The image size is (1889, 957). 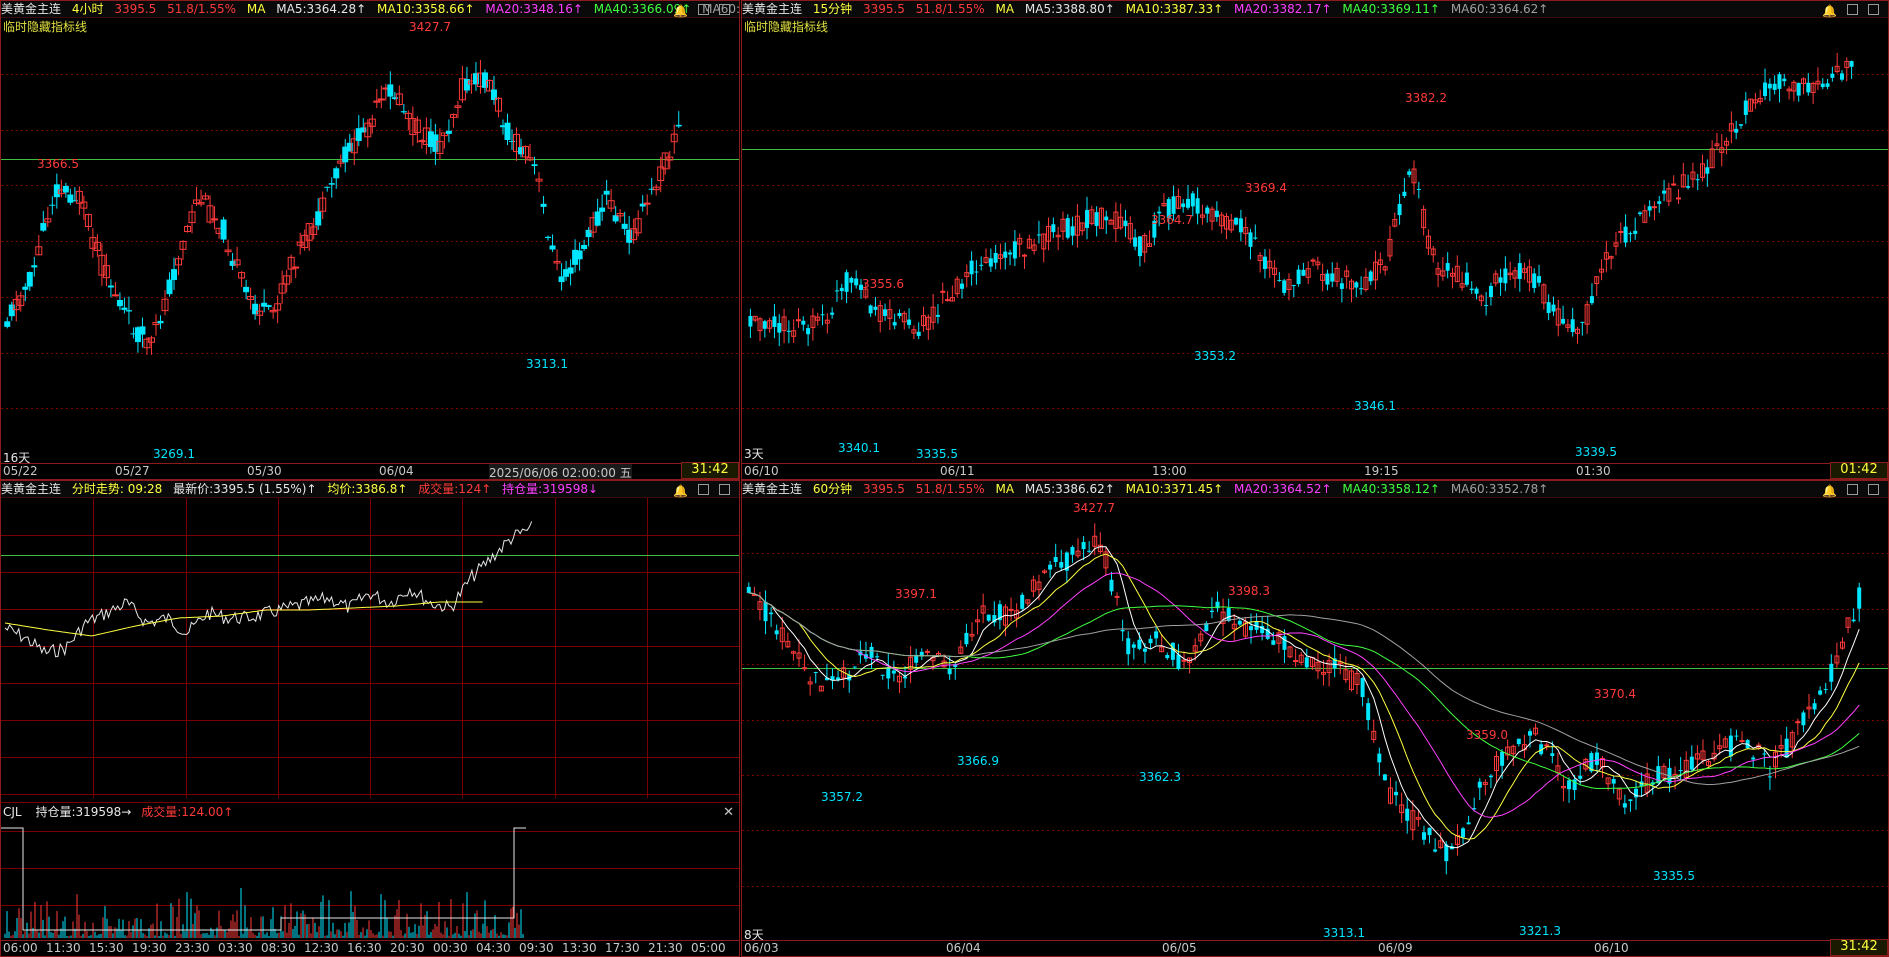 What do you see at coordinates (88, 9) in the screenshot?
I see `period-selector: 4小时` at bounding box center [88, 9].